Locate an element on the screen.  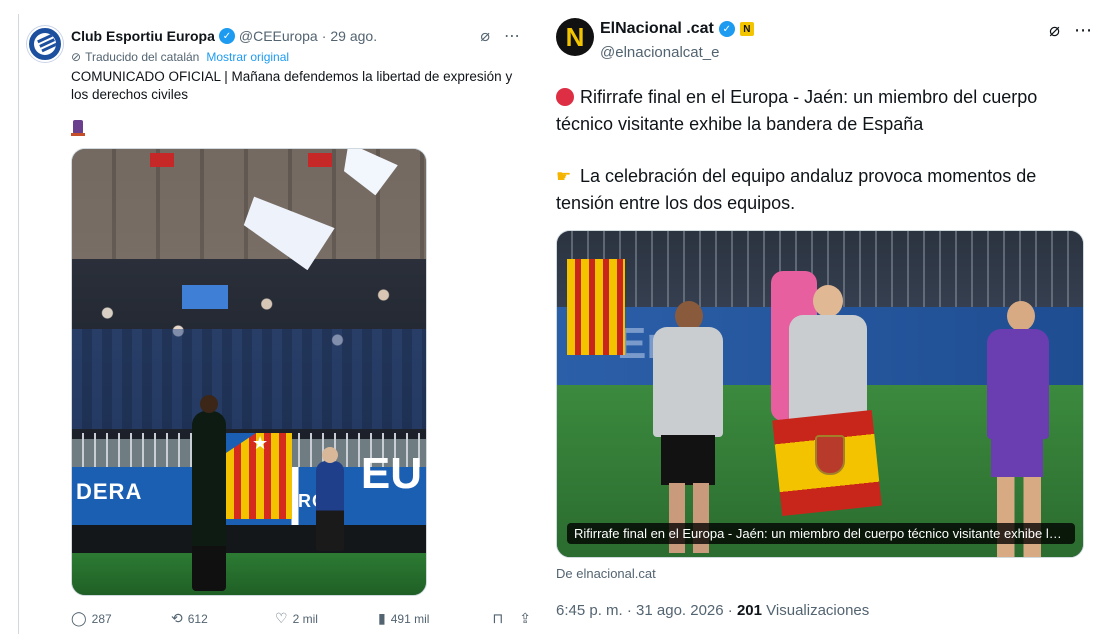
views-label: Visualizaciones is located at coordinates (818, 610).